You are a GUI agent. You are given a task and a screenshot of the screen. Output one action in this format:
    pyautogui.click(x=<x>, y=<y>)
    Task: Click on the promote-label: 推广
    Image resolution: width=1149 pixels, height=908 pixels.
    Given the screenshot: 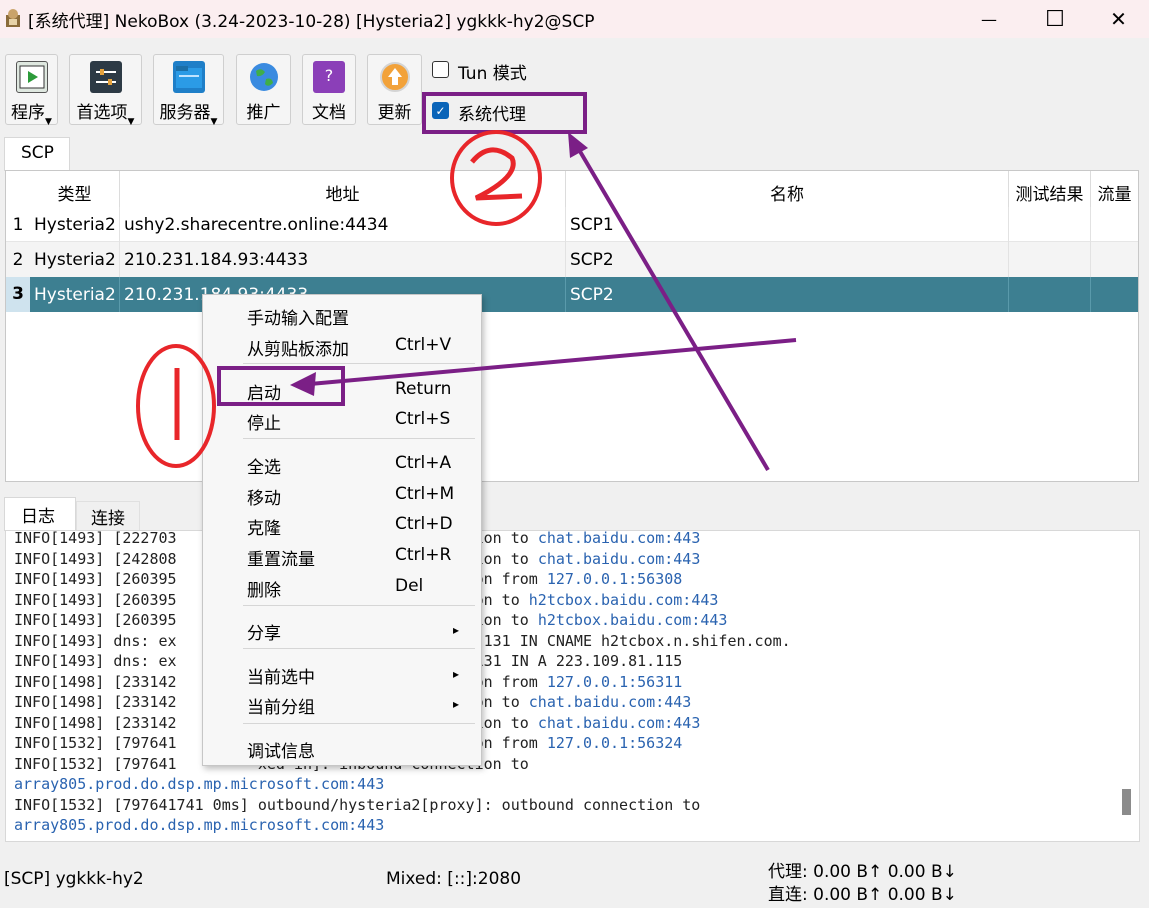 What is the action you would take?
    pyautogui.click(x=263, y=113)
    